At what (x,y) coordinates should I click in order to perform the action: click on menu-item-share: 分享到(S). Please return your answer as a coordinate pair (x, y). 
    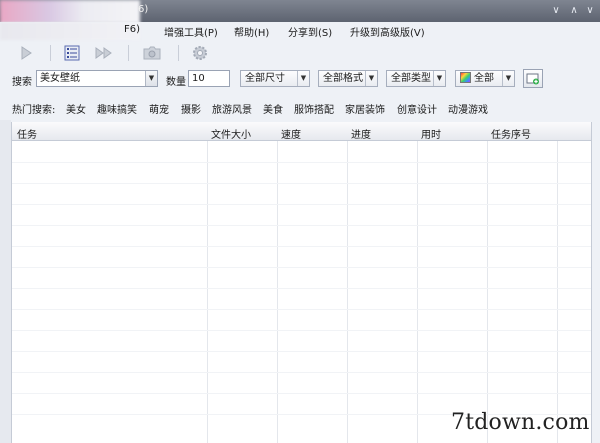
    Looking at the image, I should click on (310, 31).